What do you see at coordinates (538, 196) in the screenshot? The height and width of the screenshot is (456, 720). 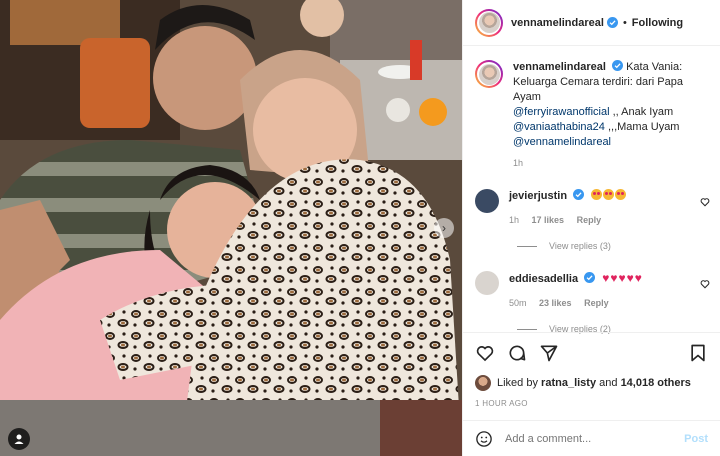 I see `commenter-username: jevierjustin` at bounding box center [538, 196].